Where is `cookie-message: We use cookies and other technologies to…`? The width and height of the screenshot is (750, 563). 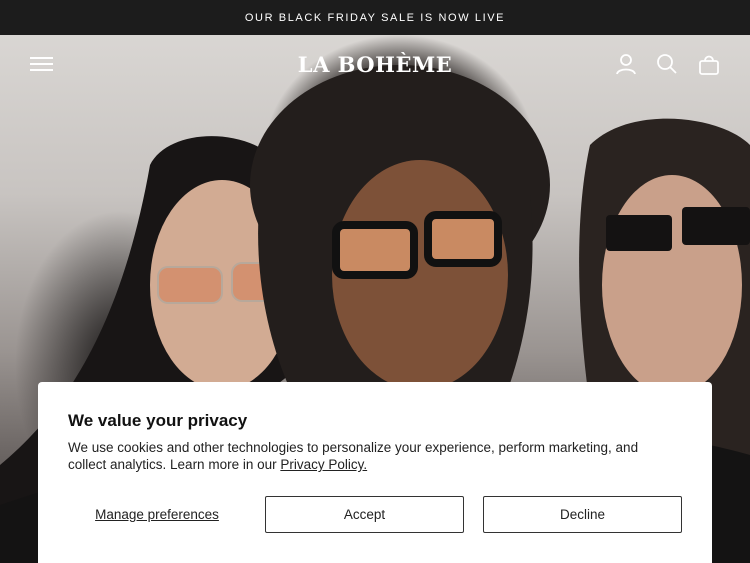
cookie-message: We use cookies and other technologies to… is located at coordinates (373, 456).